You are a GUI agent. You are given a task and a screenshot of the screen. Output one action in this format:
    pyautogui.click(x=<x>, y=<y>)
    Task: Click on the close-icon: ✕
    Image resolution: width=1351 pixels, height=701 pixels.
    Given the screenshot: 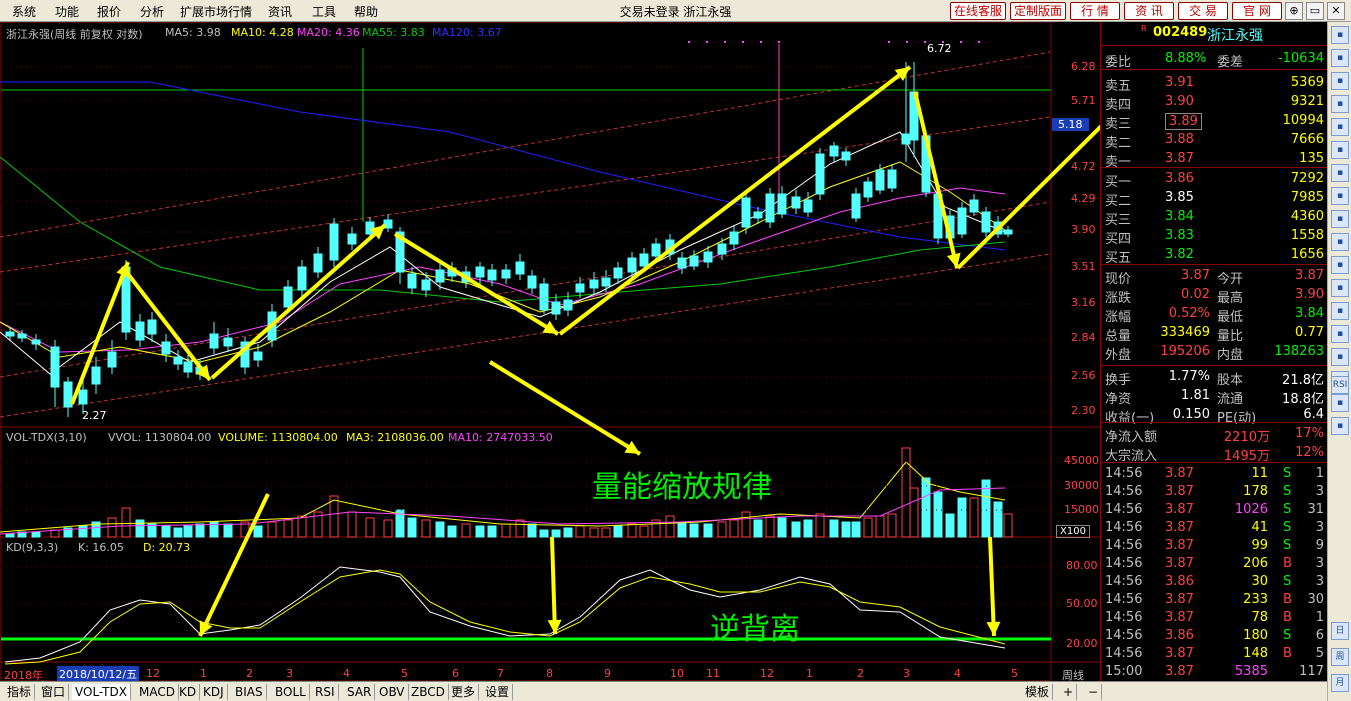 What is the action you would take?
    pyautogui.click(x=1336, y=11)
    